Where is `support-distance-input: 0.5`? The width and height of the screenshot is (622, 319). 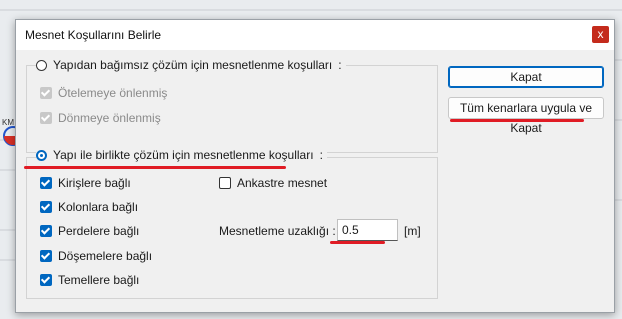
support-distance-input: 0.5 is located at coordinates (367, 230).